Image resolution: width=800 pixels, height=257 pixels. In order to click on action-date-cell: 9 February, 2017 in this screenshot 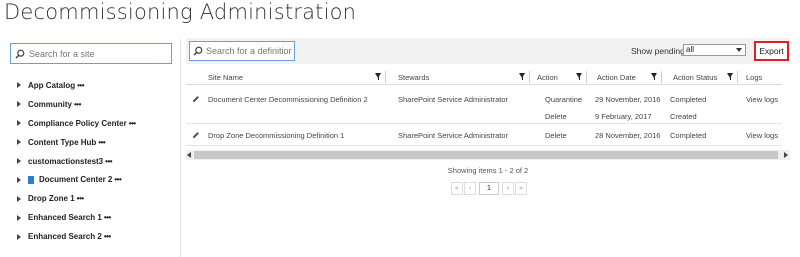, I will do `click(623, 116)`.